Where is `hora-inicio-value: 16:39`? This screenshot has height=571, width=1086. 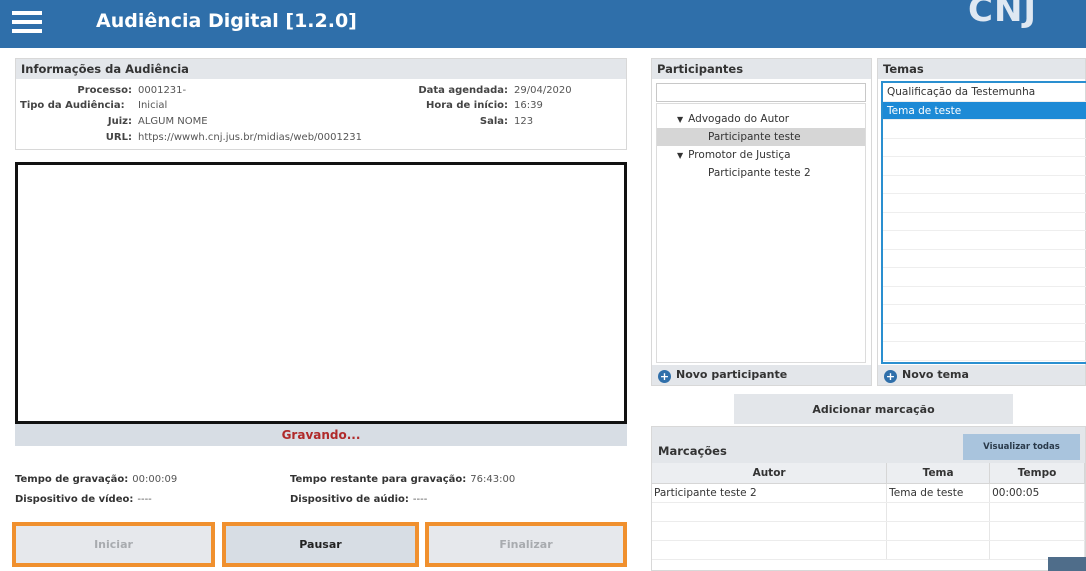 hora-inicio-value: 16:39 is located at coordinates (528, 105).